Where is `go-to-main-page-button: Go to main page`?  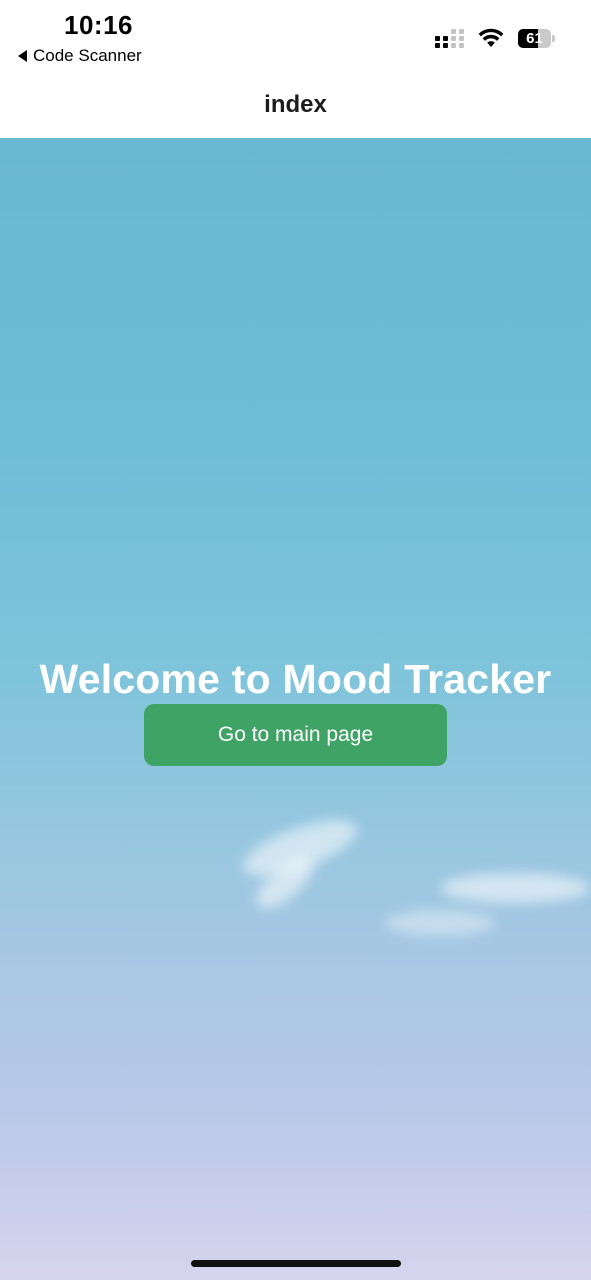
go-to-main-page-button: Go to main page is located at coordinates (295, 735).